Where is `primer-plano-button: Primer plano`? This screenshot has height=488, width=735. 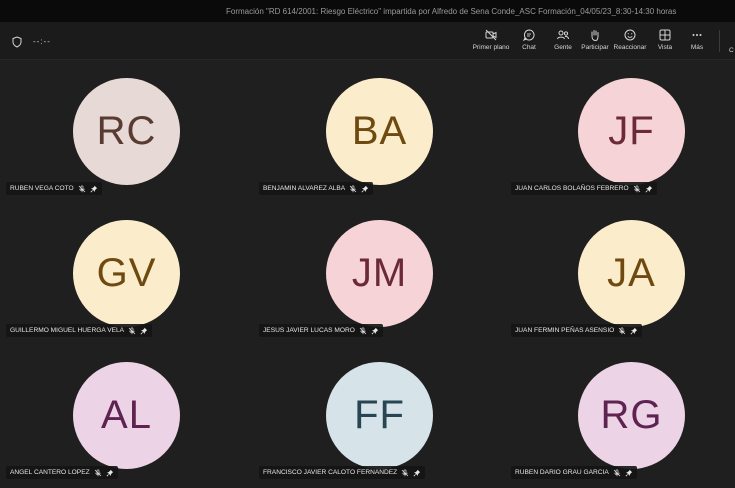
primer-plano-button: Primer plano is located at coordinates (491, 41).